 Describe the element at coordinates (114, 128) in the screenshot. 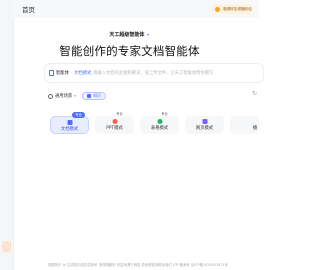

I see `mode-label: PPT模式` at that location.